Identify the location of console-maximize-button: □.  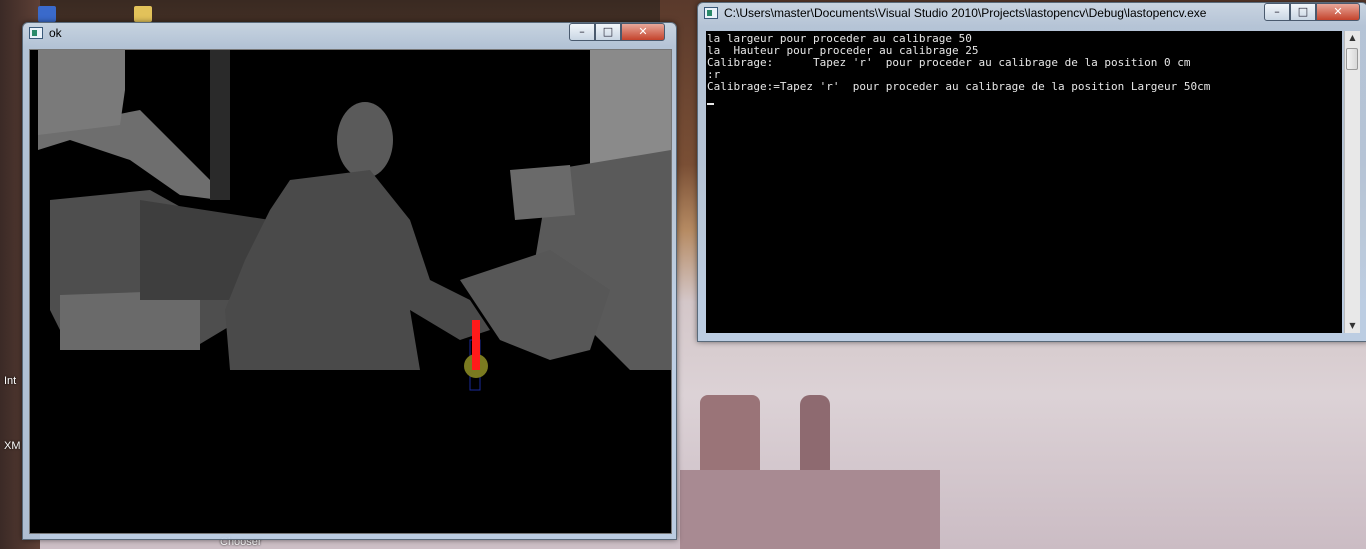
(1303, 12).